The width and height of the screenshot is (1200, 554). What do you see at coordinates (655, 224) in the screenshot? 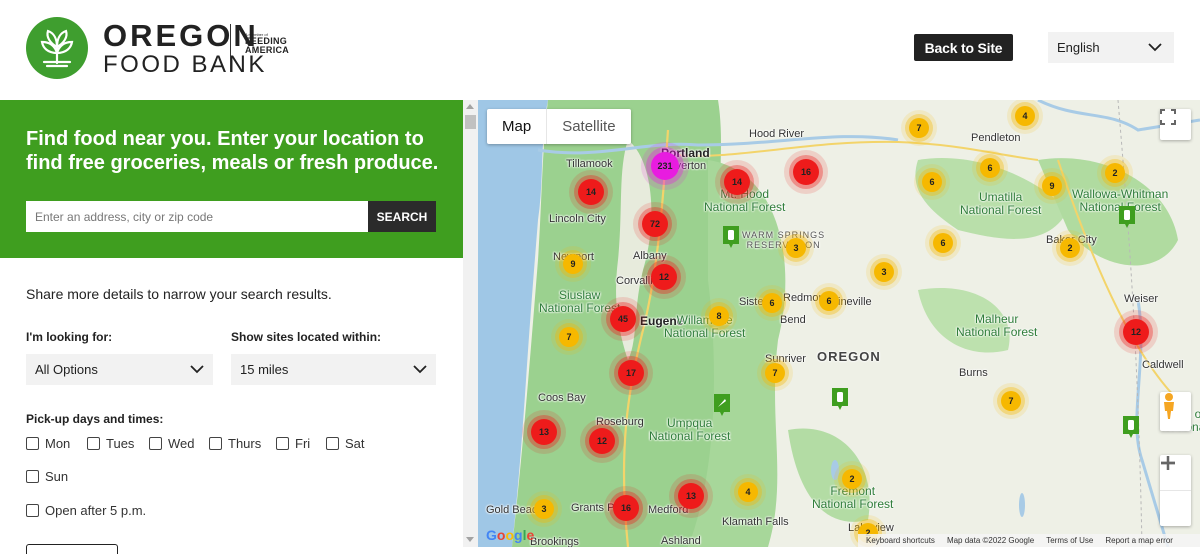
I see `cluster-marker: 72` at bounding box center [655, 224].